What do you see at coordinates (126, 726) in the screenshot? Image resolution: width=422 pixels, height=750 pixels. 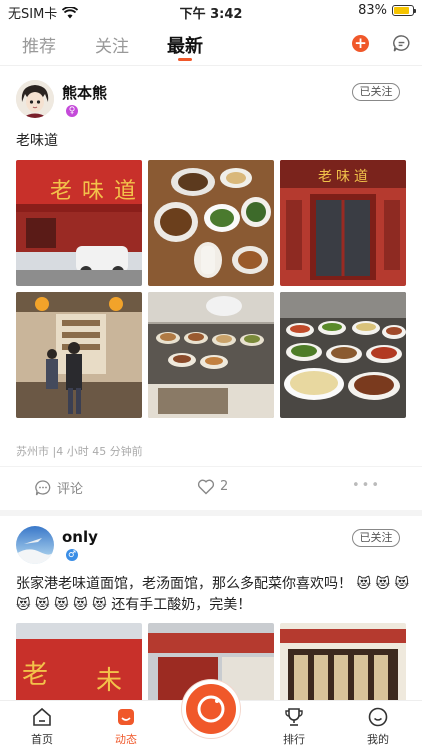 I see `tab-feed: 动态` at bounding box center [126, 726].